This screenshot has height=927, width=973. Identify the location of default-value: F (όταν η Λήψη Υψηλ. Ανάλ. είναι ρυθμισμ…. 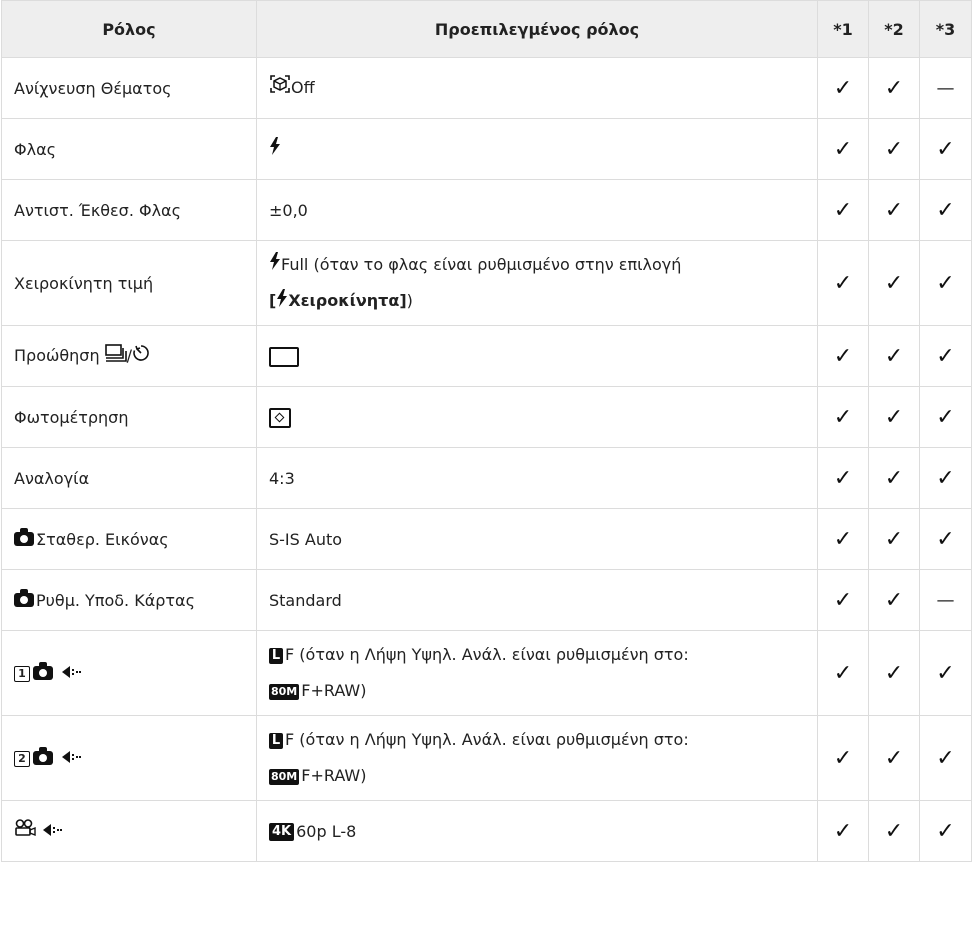
(487, 739).